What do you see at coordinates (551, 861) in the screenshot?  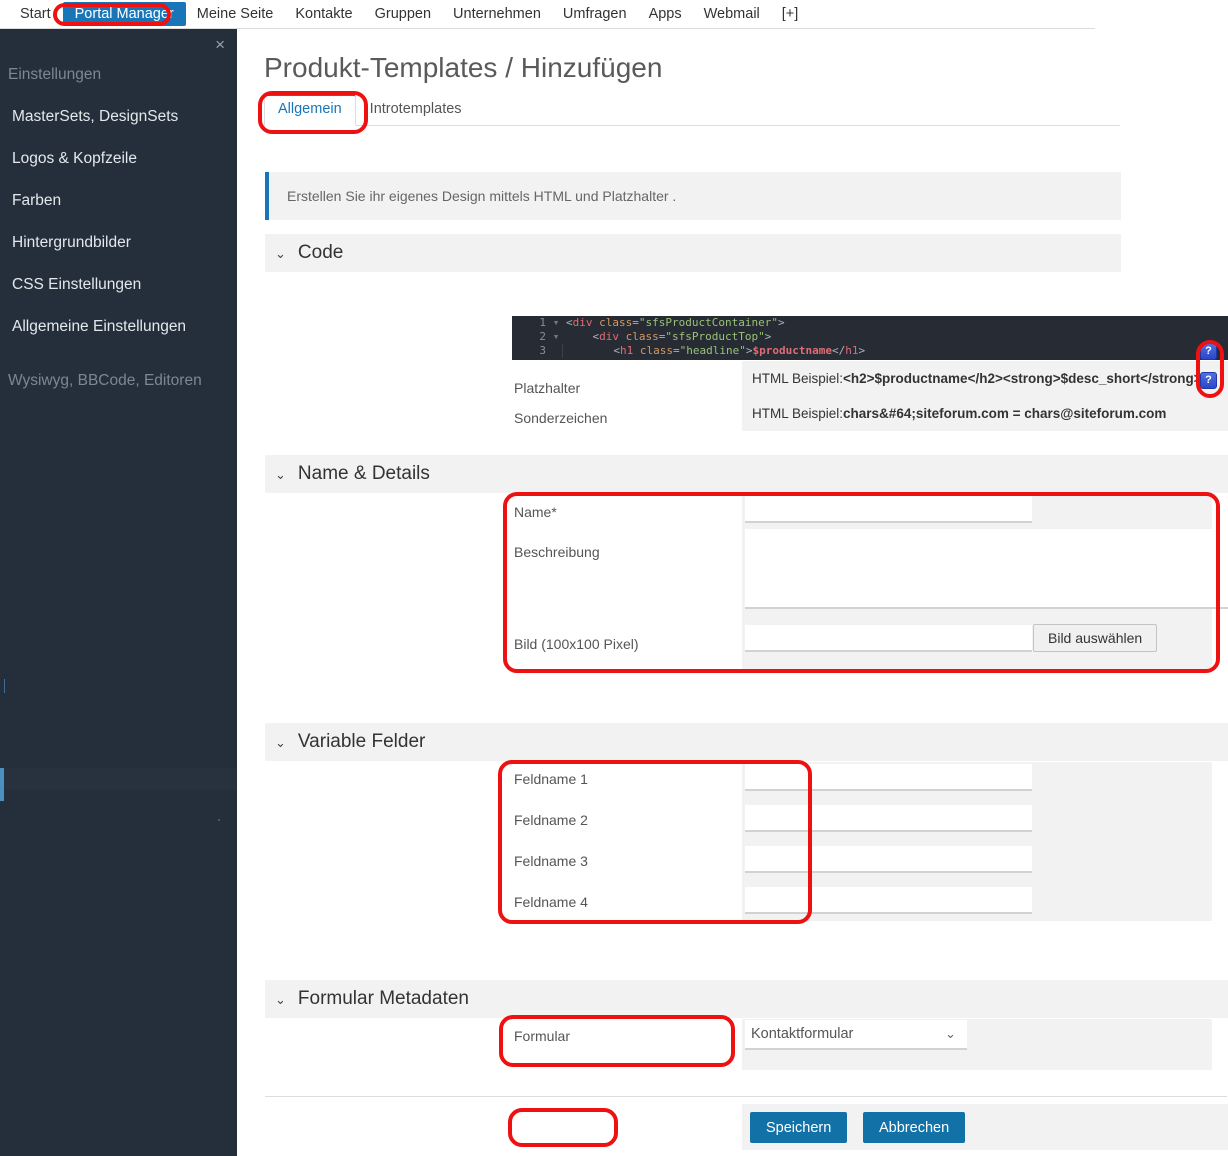 I see `label-feldname-3: Feldname 3` at bounding box center [551, 861].